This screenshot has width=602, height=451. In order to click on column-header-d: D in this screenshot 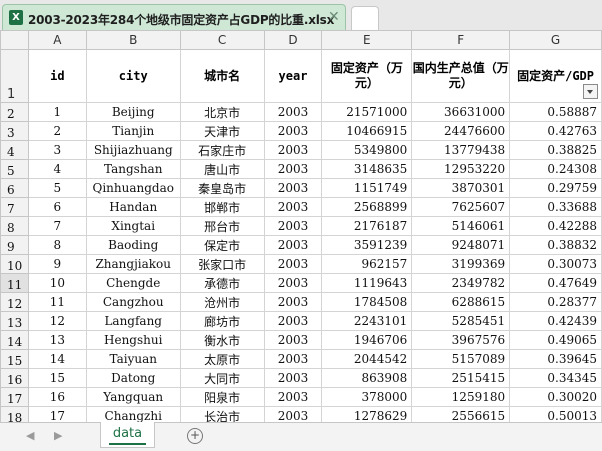, I will do `click(293, 40)`.